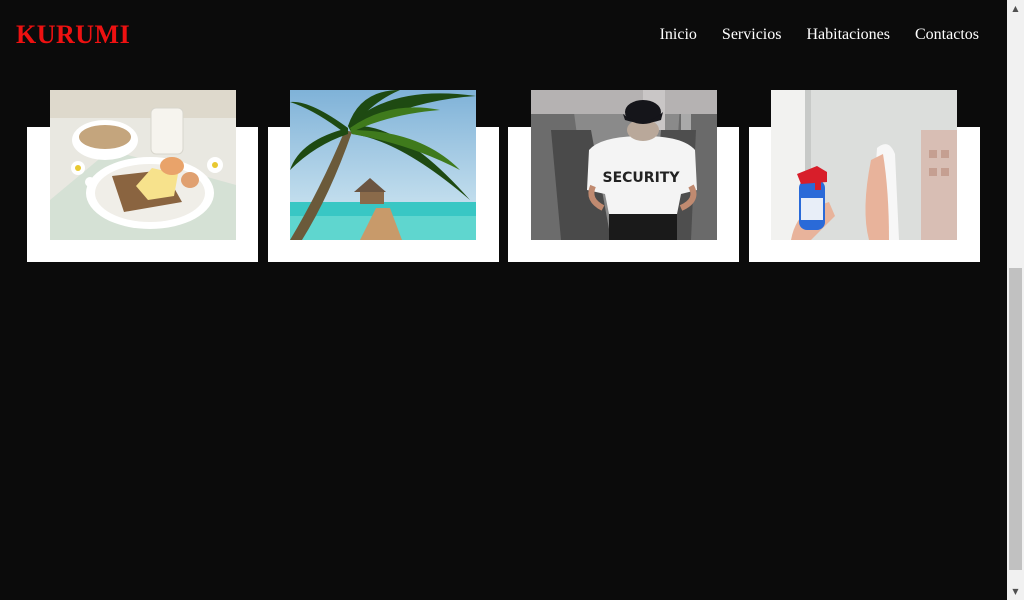 The image size is (1024, 600). Describe the element at coordinates (624, 165) in the screenshot. I see `security-photo: SECURITY` at that location.